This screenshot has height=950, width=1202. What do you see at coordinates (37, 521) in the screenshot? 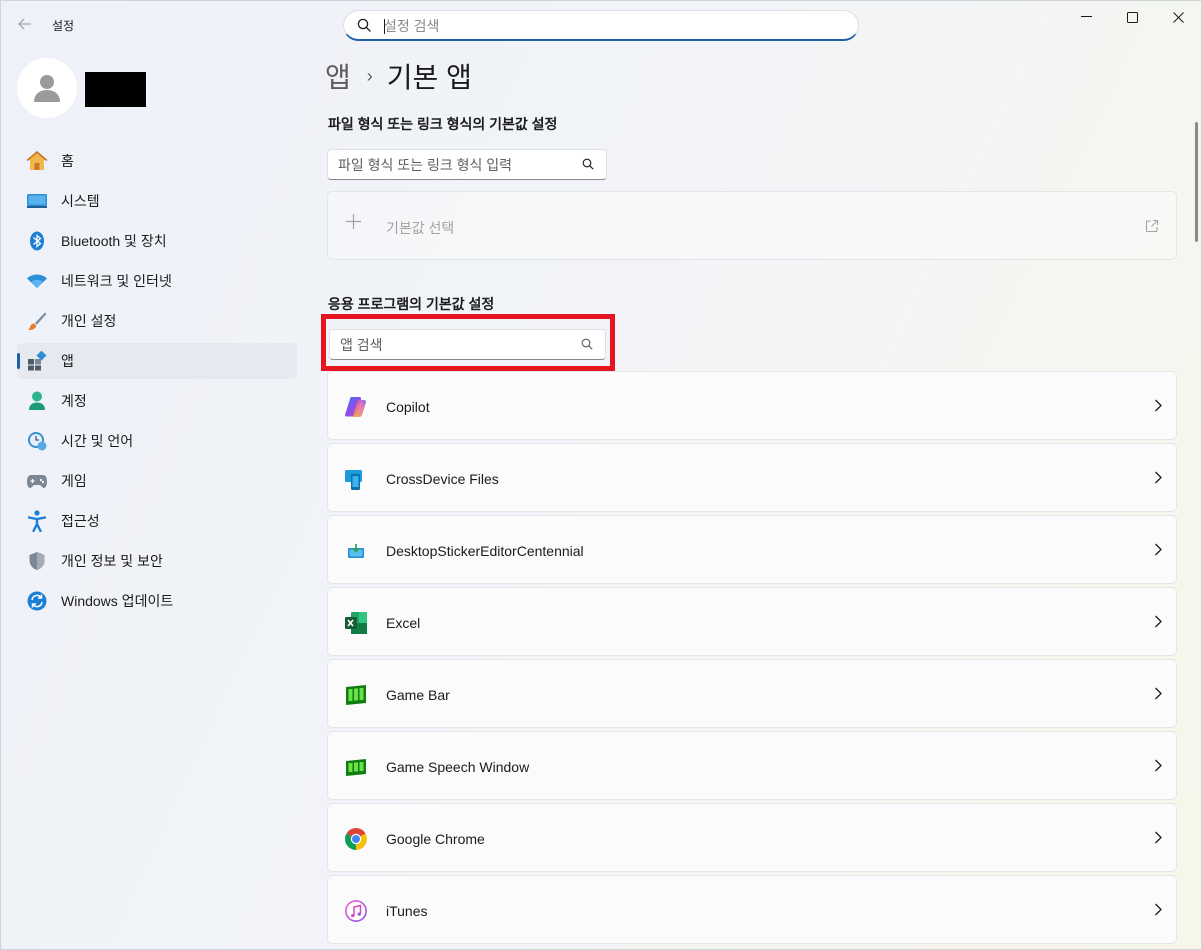
I see `accessibility-icon` at bounding box center [37, 521].